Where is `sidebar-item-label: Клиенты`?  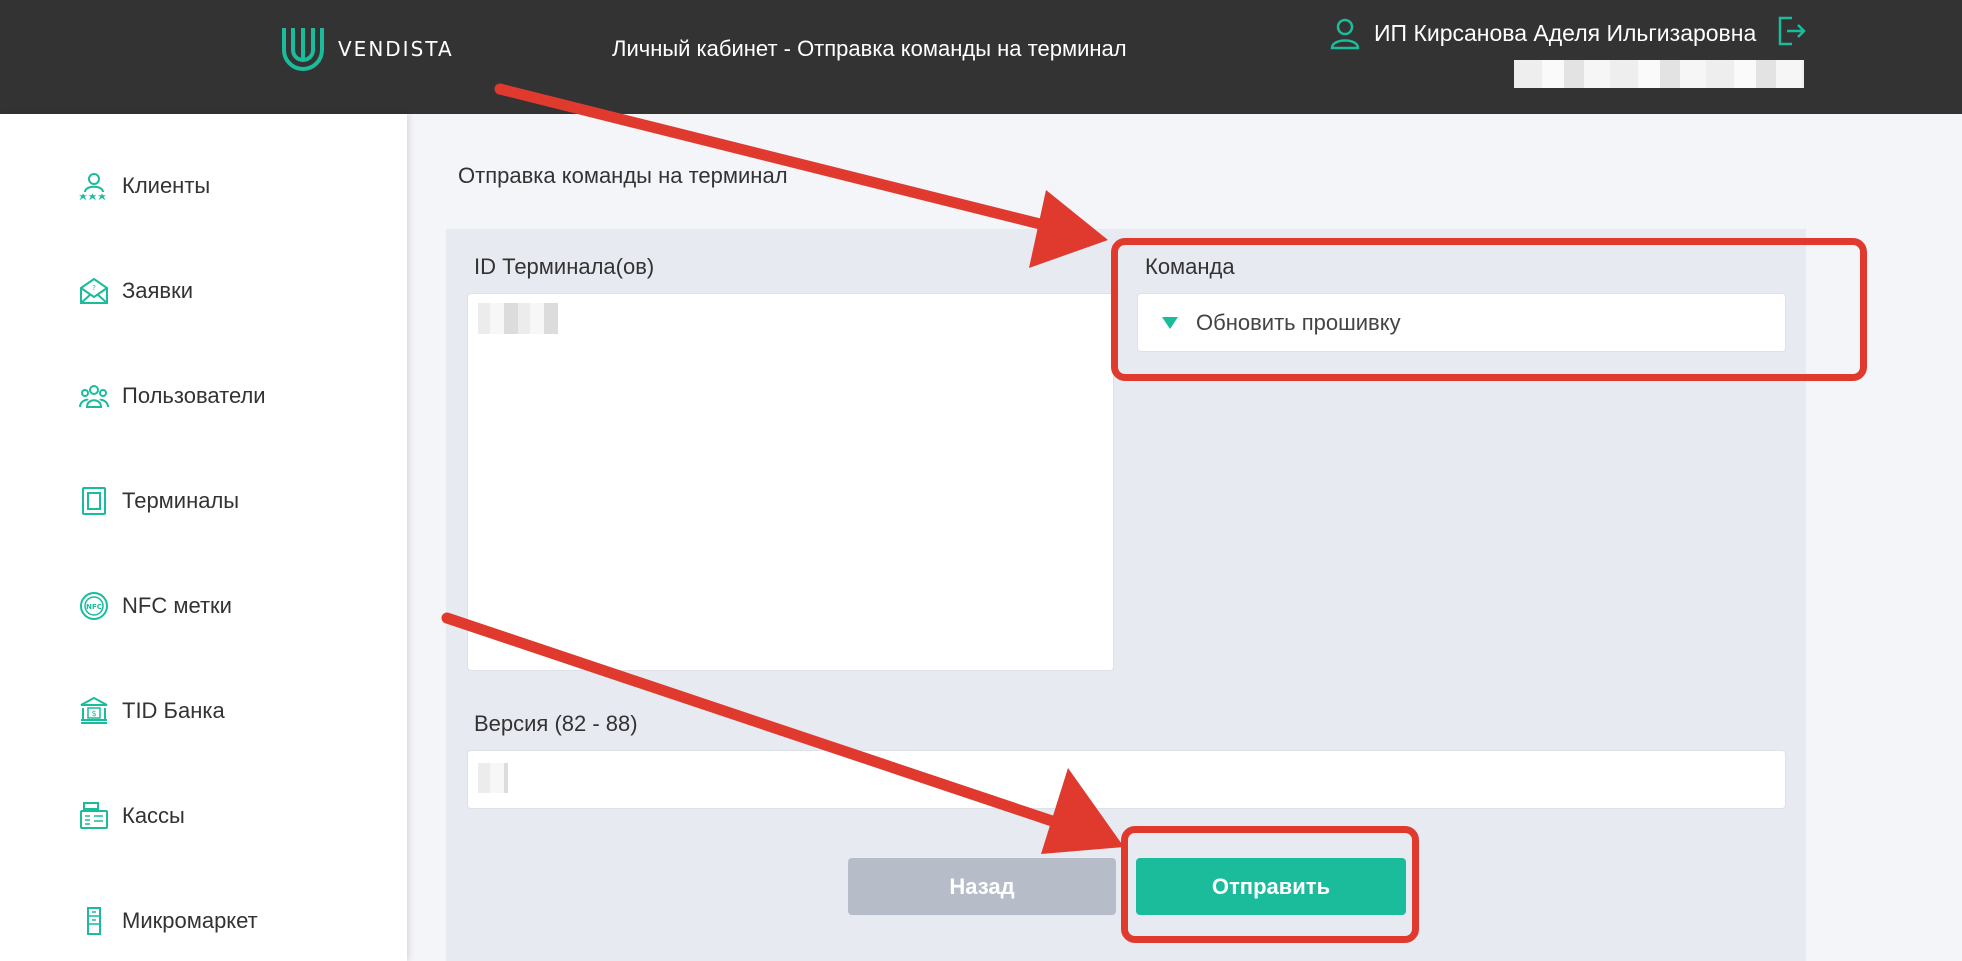 sidebar-item-label: Клиенты is located at coordinates (166, 185).